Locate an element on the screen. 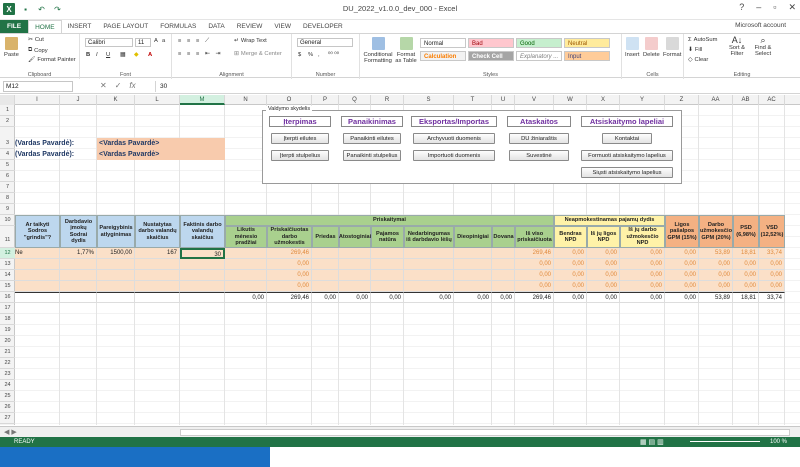  column-header: K is located at coordinates (116, 100).